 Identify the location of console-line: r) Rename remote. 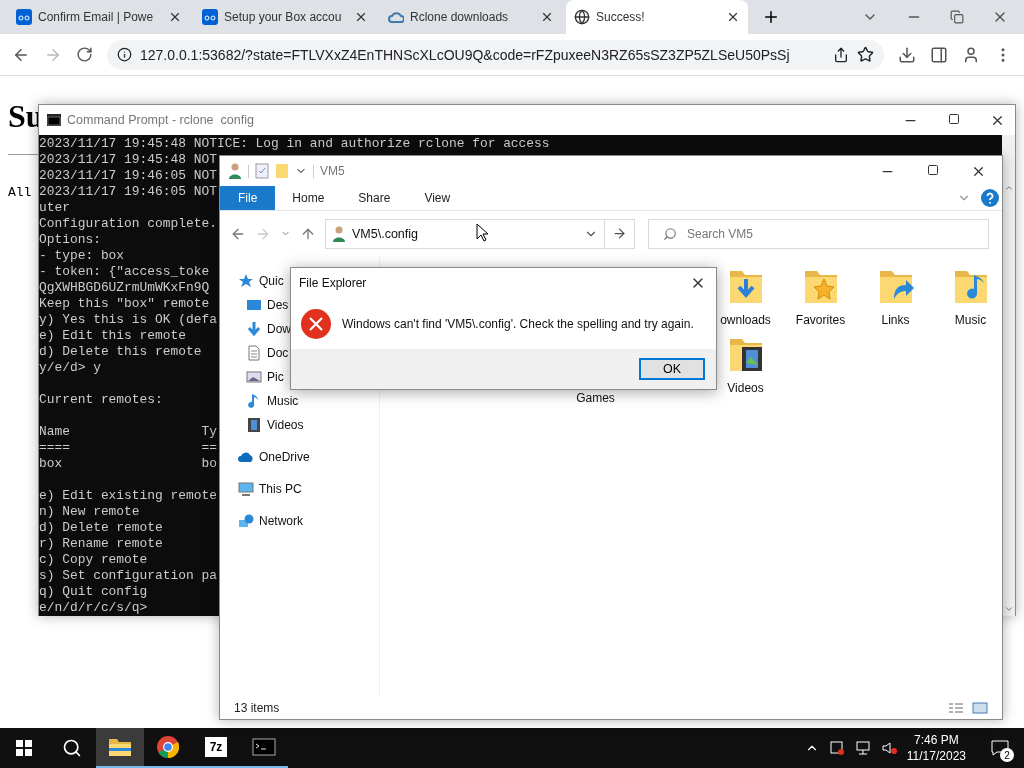
(101, 544).